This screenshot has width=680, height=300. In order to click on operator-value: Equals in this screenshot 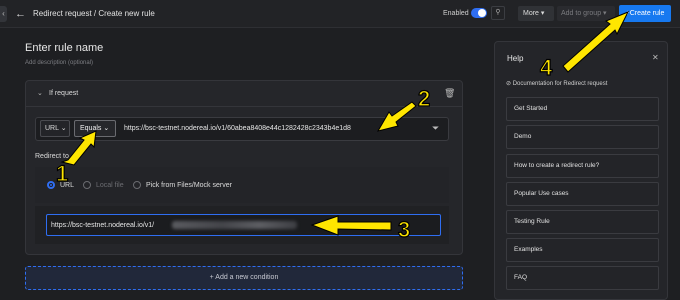, I will do `click(91, 128)`.